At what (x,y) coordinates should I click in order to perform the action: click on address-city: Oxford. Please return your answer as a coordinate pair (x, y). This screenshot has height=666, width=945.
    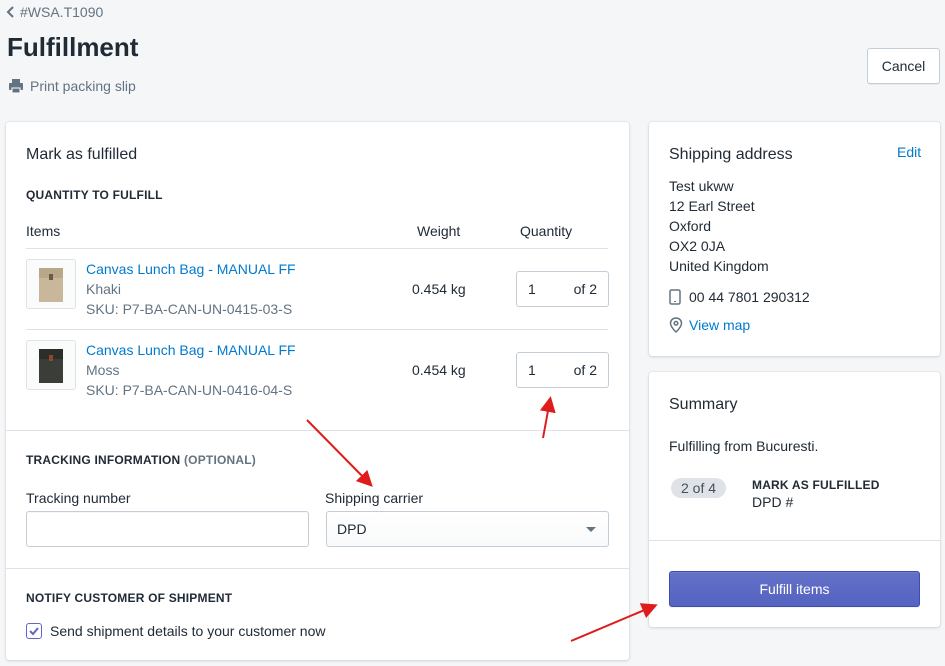
    Looking at the image, I should click on (690, 226).